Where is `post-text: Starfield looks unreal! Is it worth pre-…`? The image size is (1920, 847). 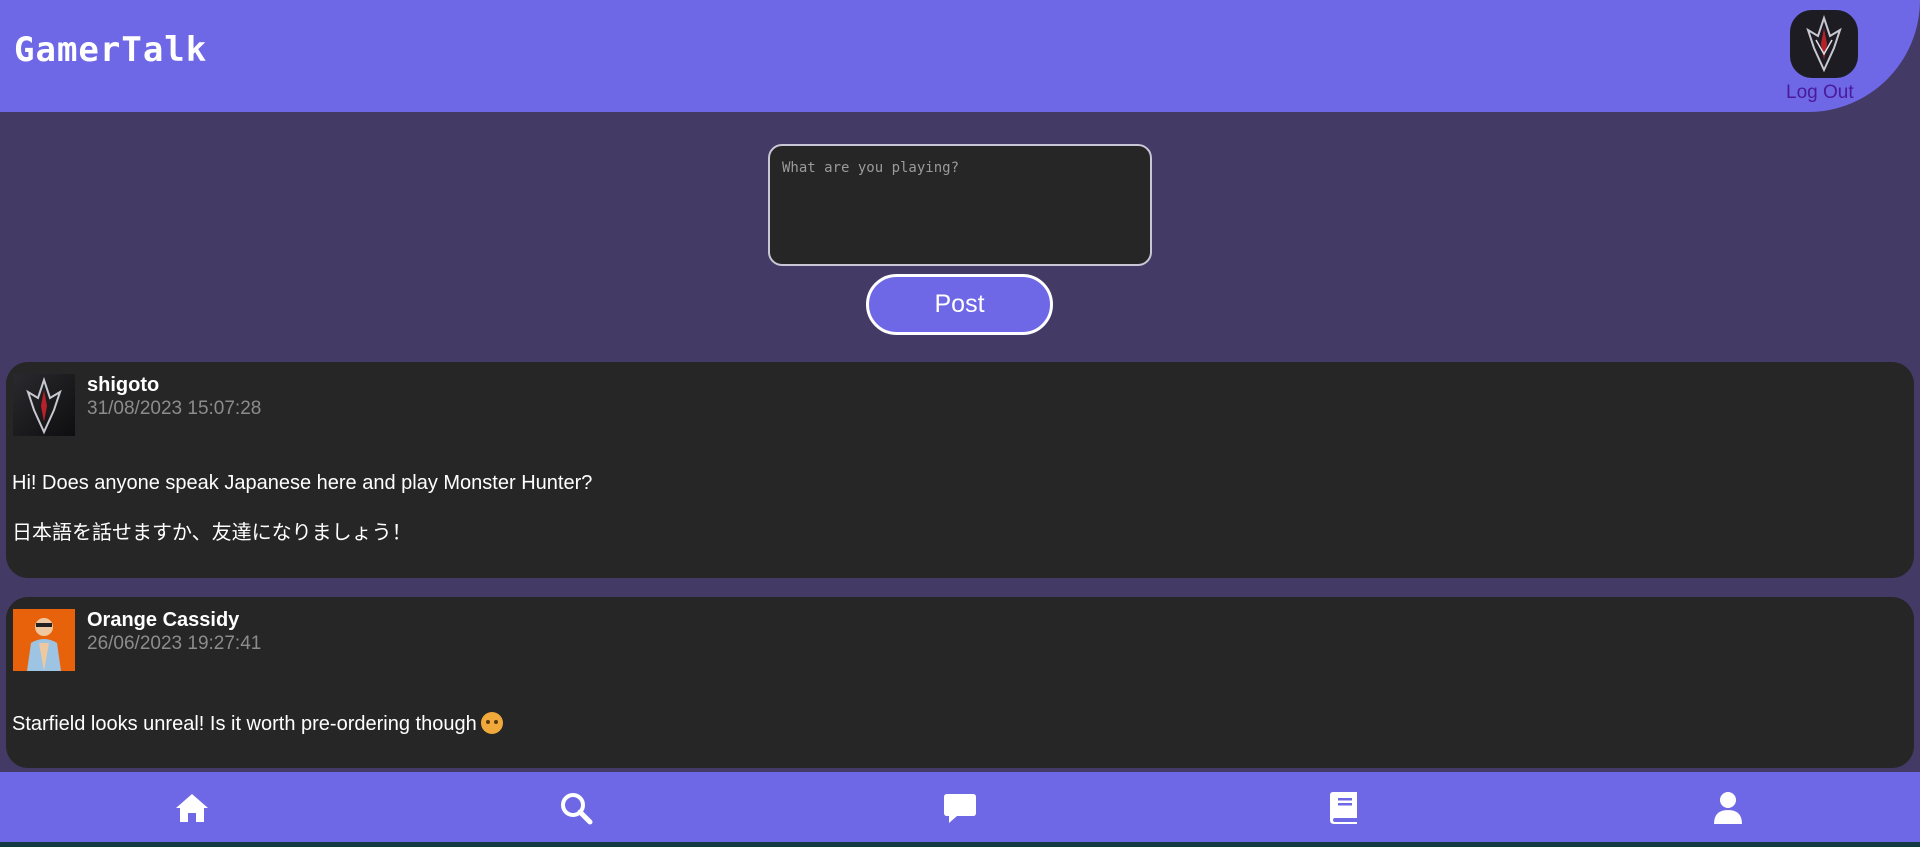
post-text: Starfield looks unreal! Is it worth pre-… is located at coordinates (244, 724).